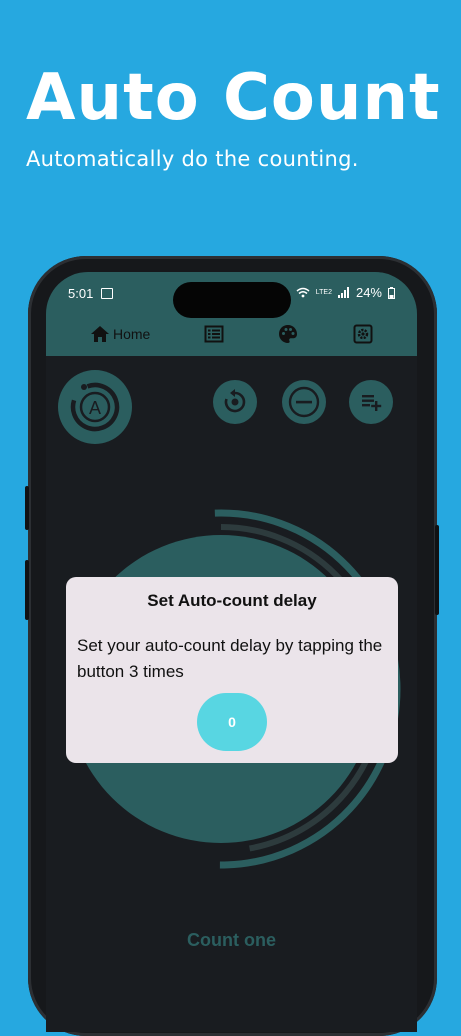 The height and width of the screenshot is (1036, 461). Describe the element at coordinates (192, 159) in the screenshot. I see `promo-subtitle: Automatically do the counting.` at that location.